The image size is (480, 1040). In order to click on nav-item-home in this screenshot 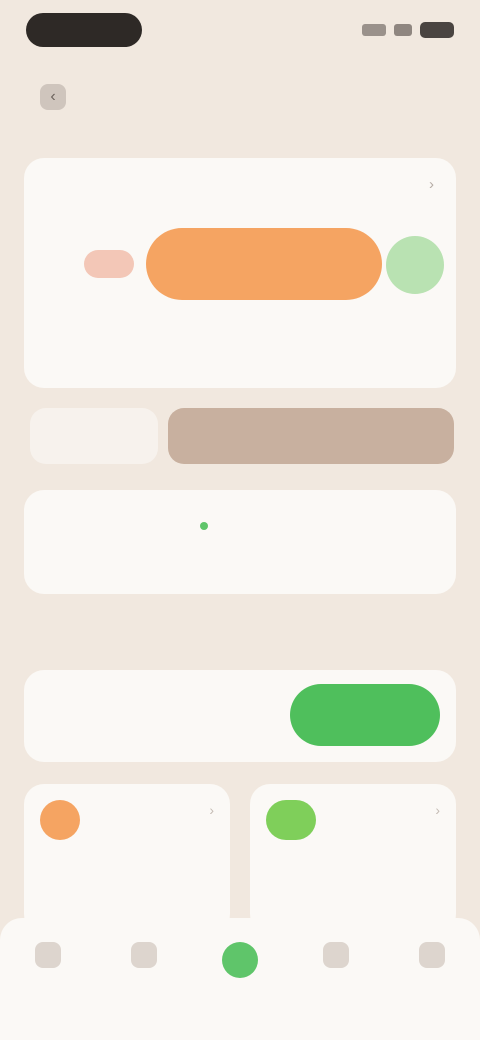, I will do `click(48, 960)`.